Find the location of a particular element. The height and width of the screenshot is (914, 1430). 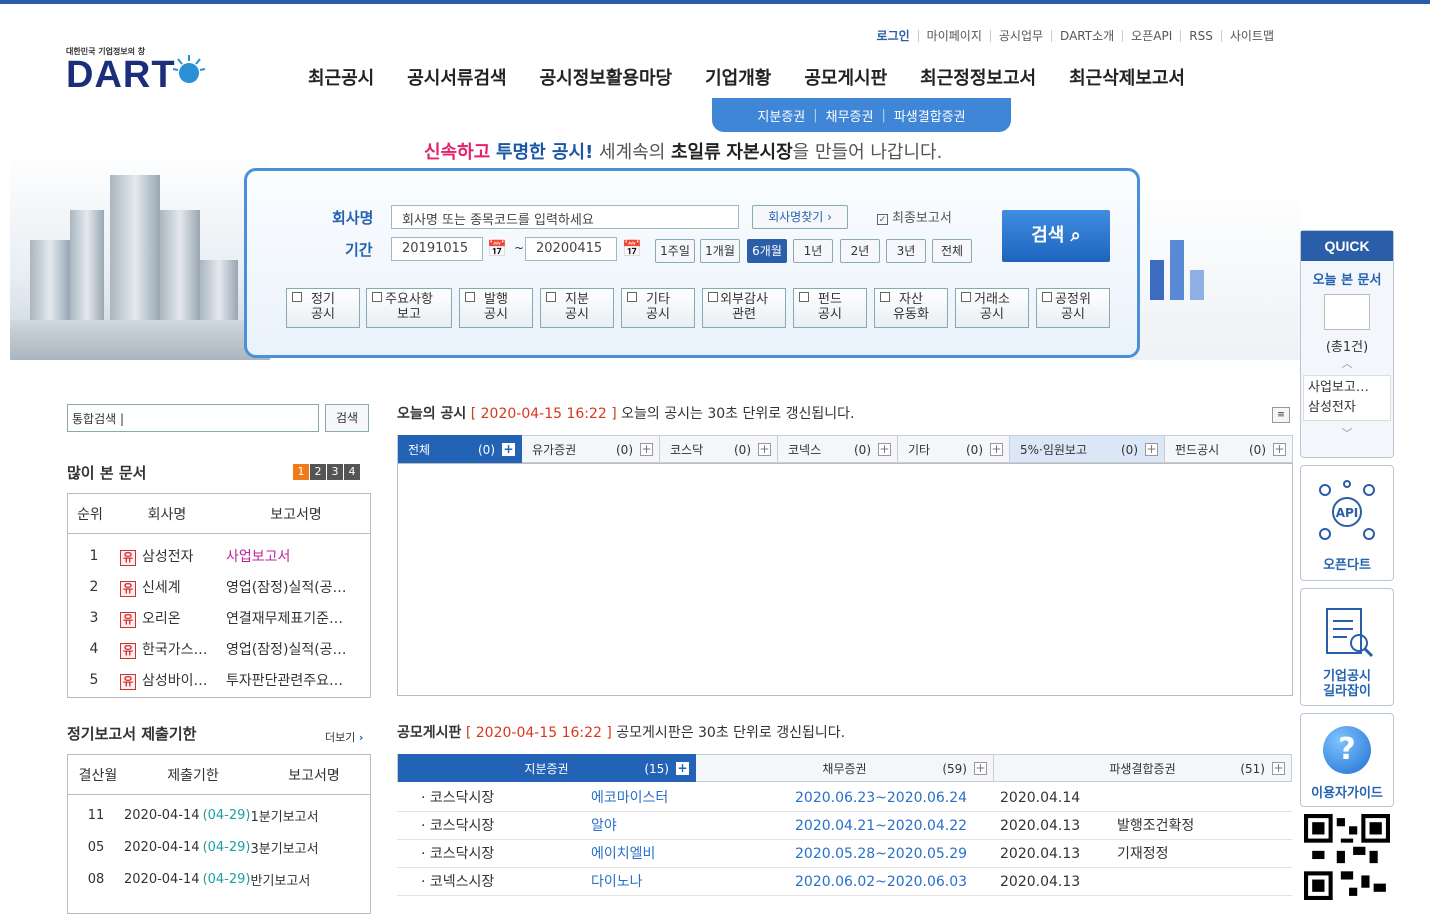

period-all: 전체 is located at coordinates (952, 251).